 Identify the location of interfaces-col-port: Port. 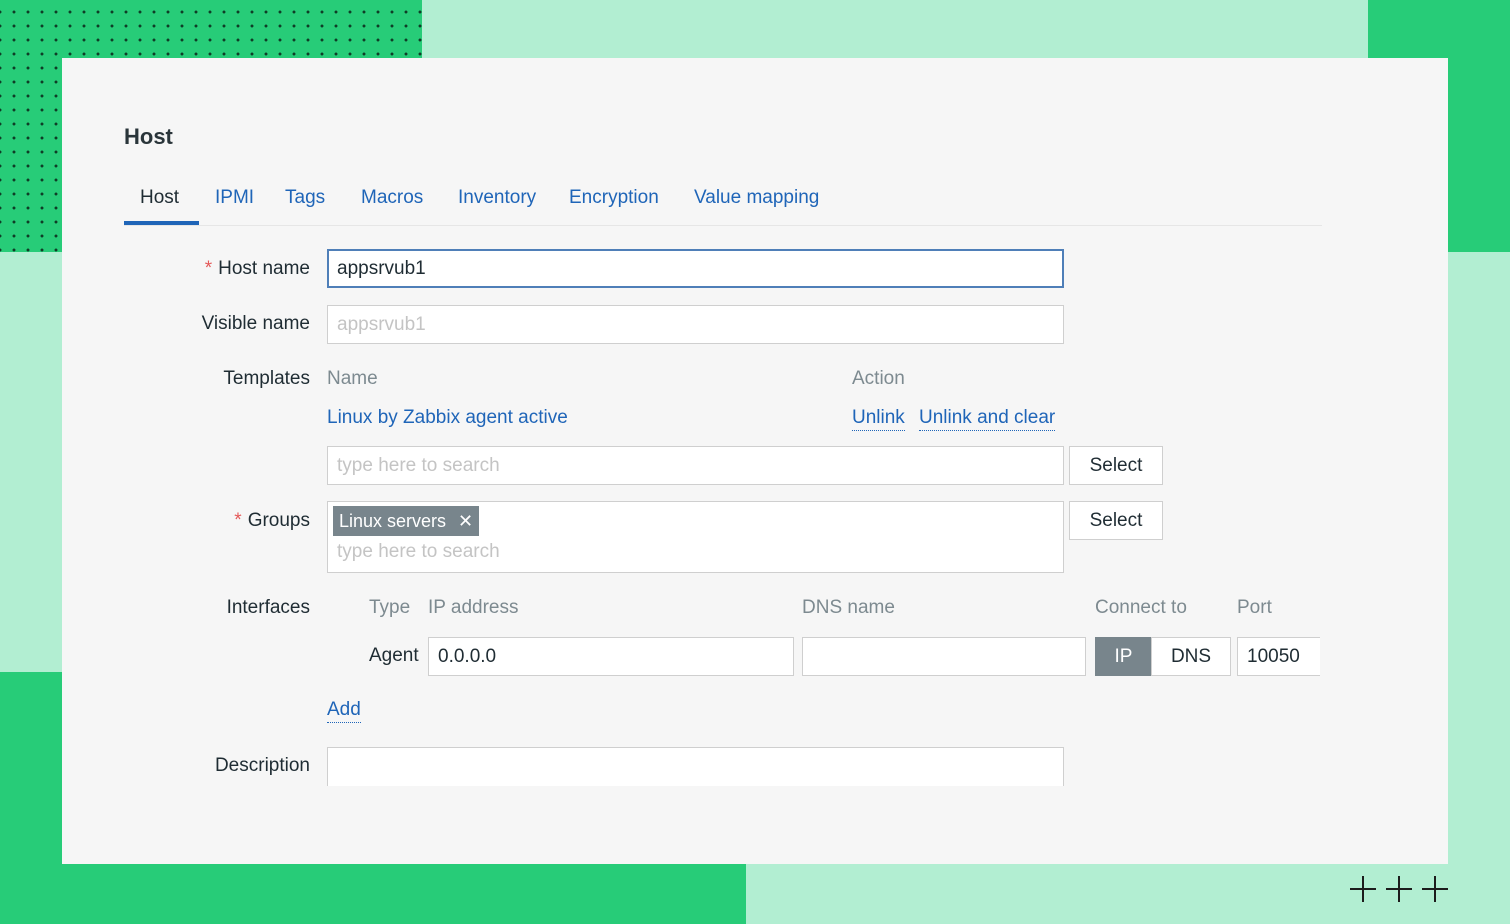
(1254, 607).